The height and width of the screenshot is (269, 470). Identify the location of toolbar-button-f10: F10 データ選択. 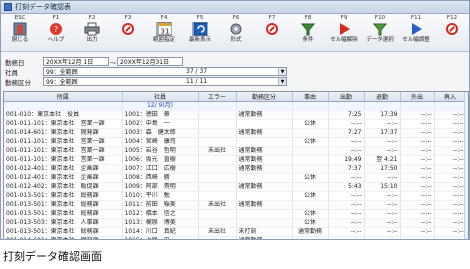
(380, 33).